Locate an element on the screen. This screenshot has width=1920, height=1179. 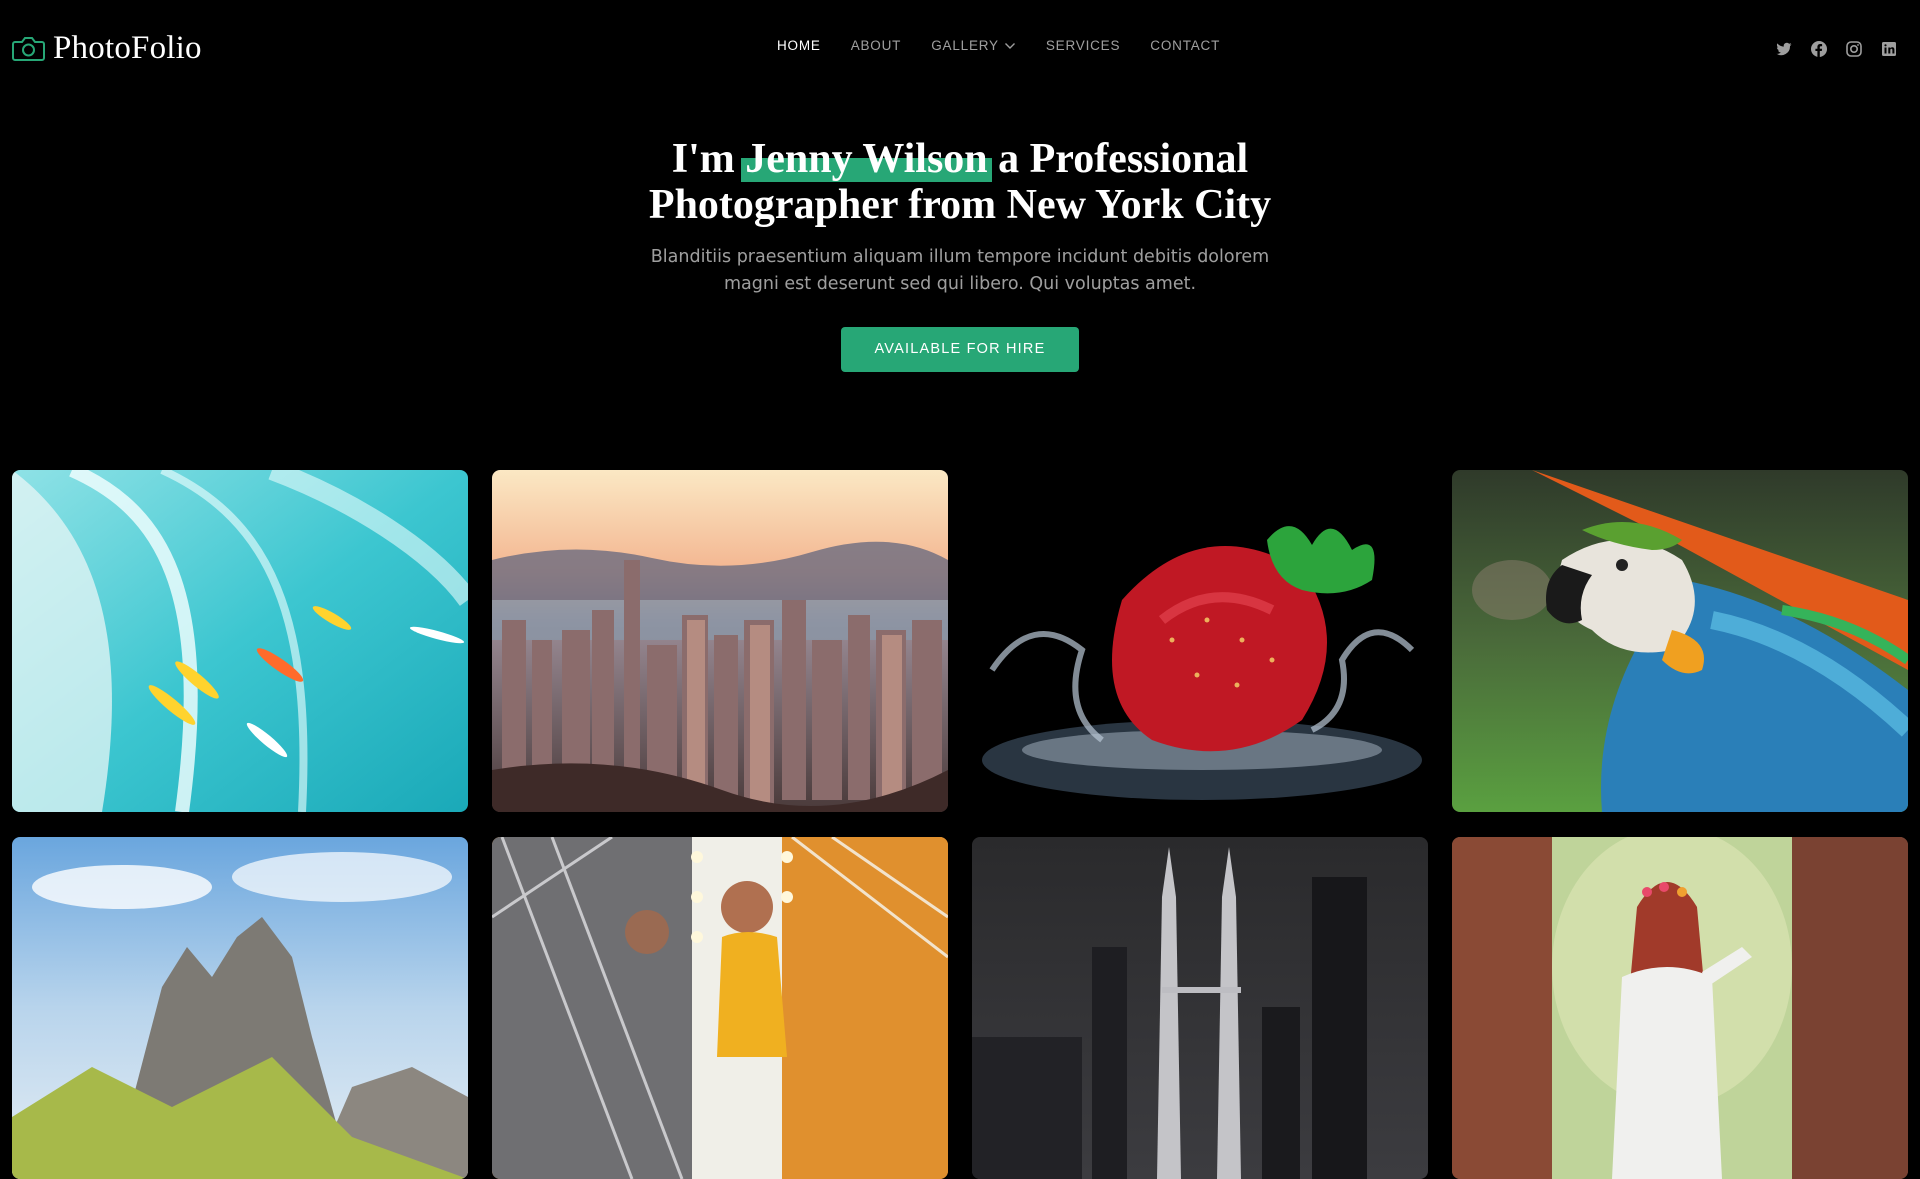
twitter-icon is located at coordinates (1784, 49).